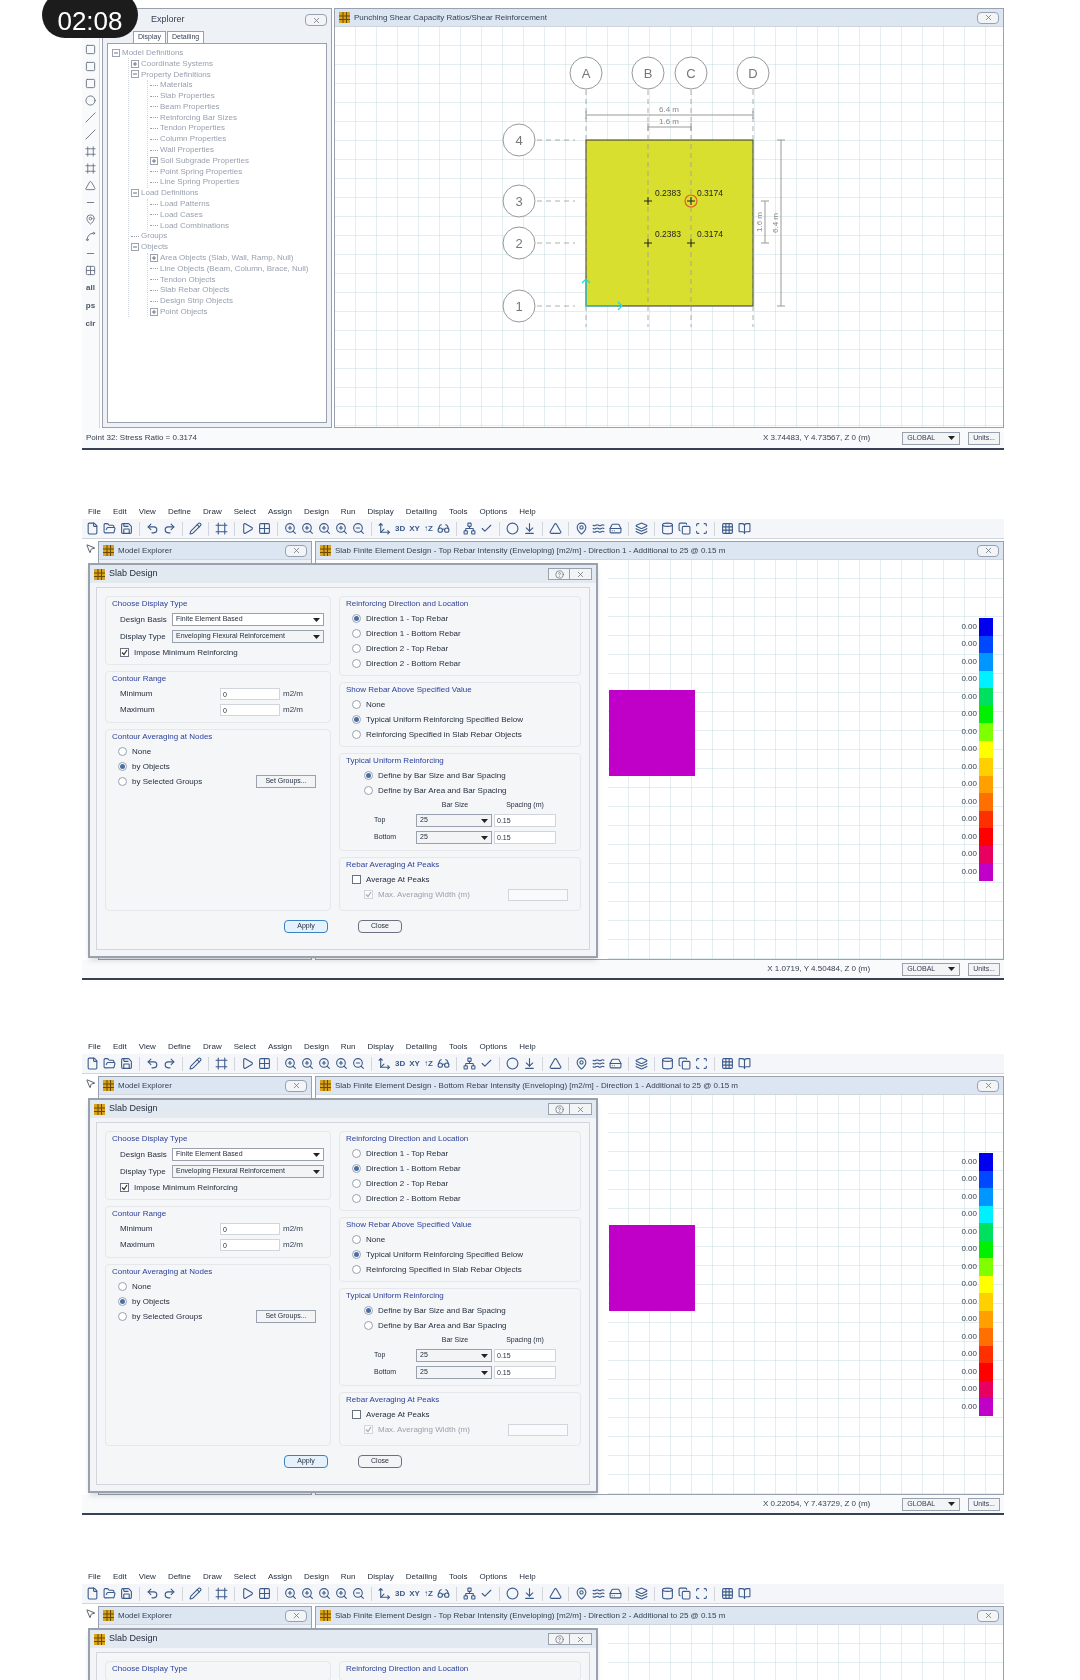 Image resolution: width=1080 pixels, height=1680 pixels. Describe the element at coordinates (493, 1577) in the screenshot. I see `menu-item: Options` at that location.